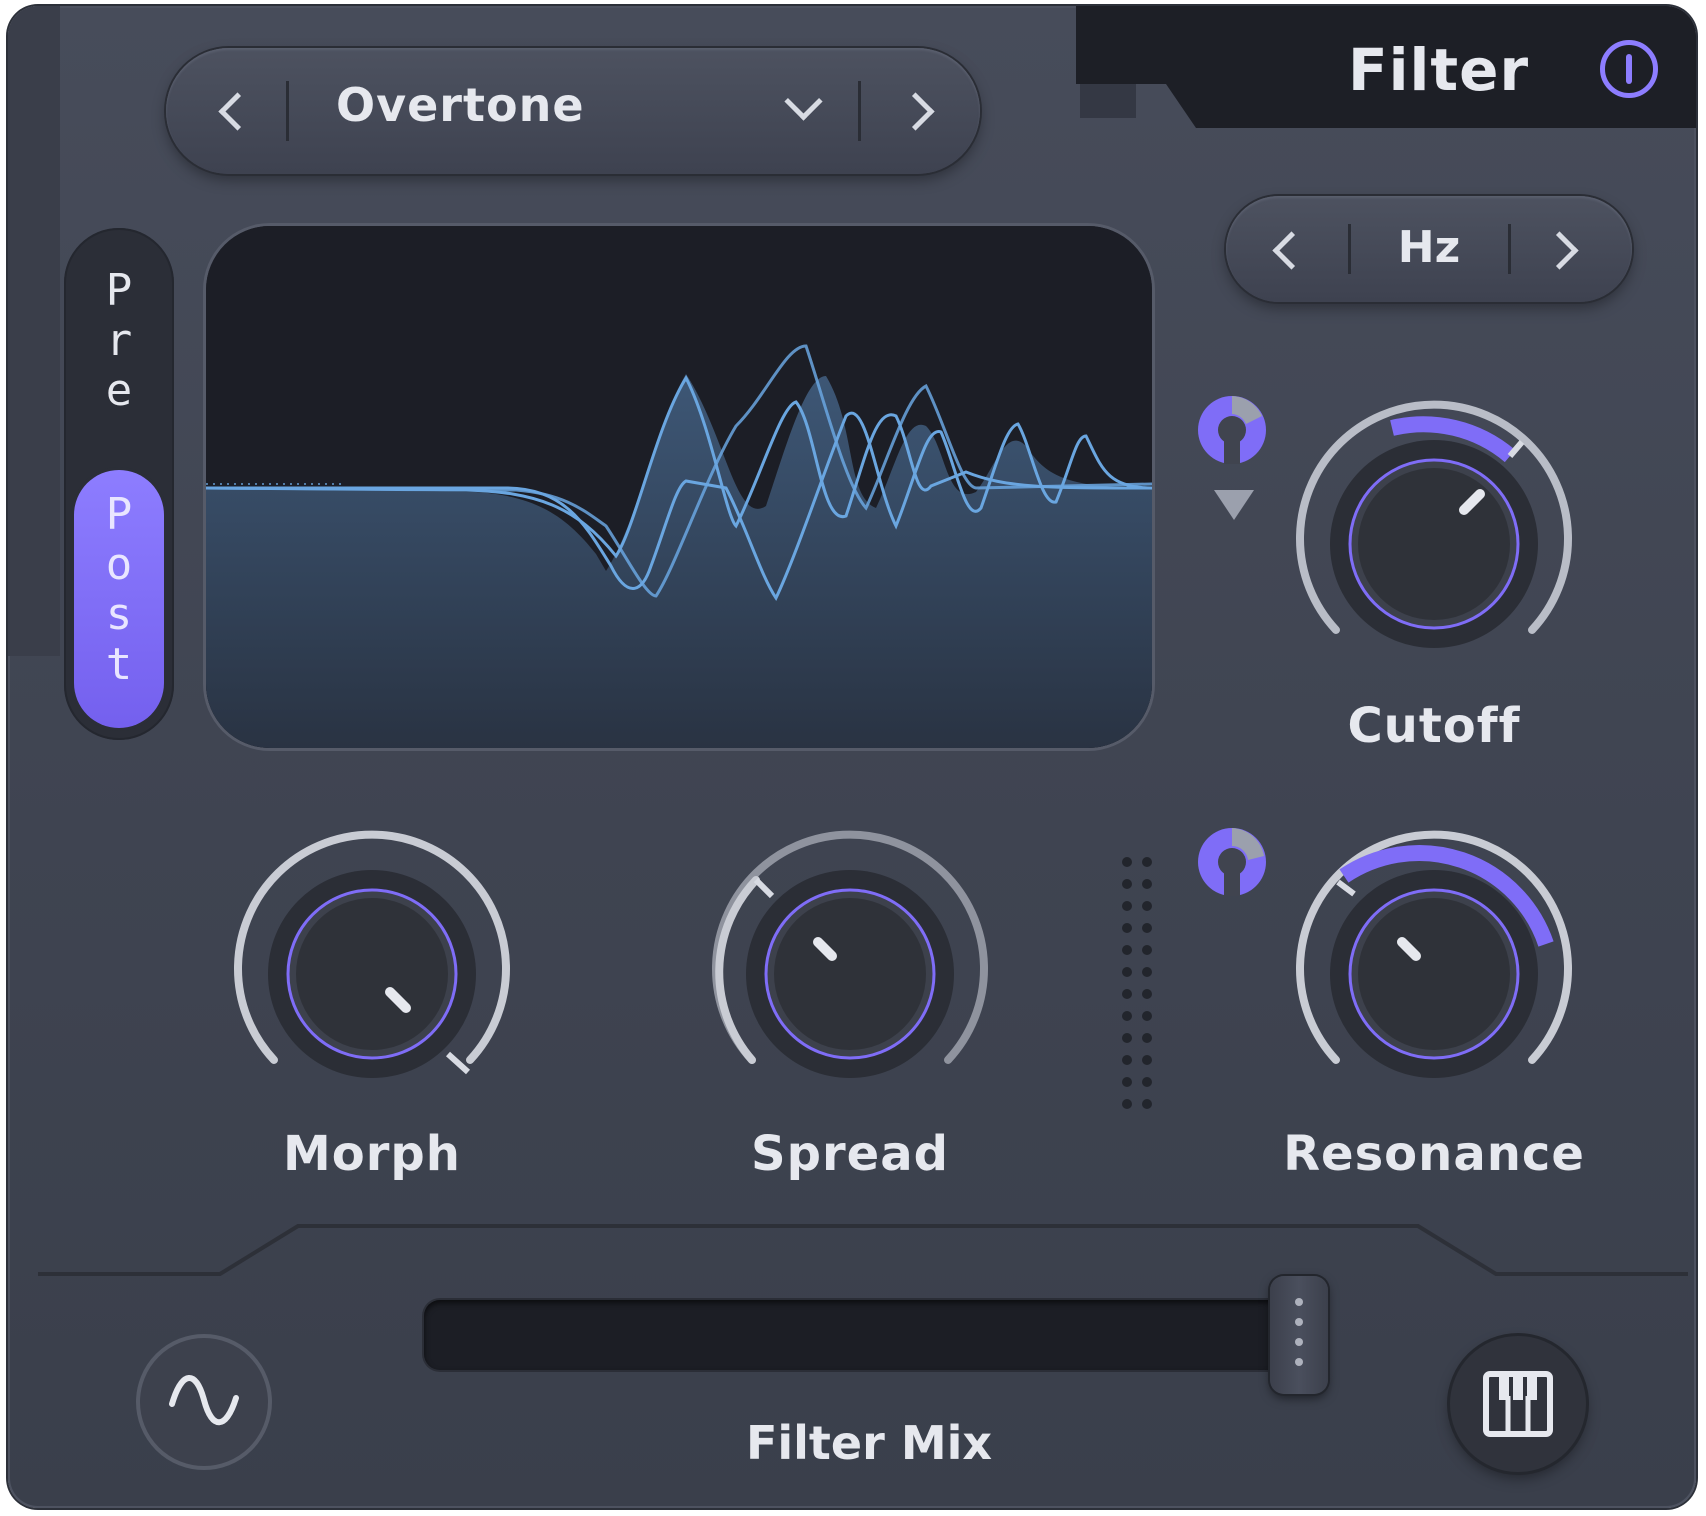 The width and height of the screenshot is (1706, 1516). Describe the element at coordinates (1629, 69) in the screenshot. I see `power-icon` at that location.